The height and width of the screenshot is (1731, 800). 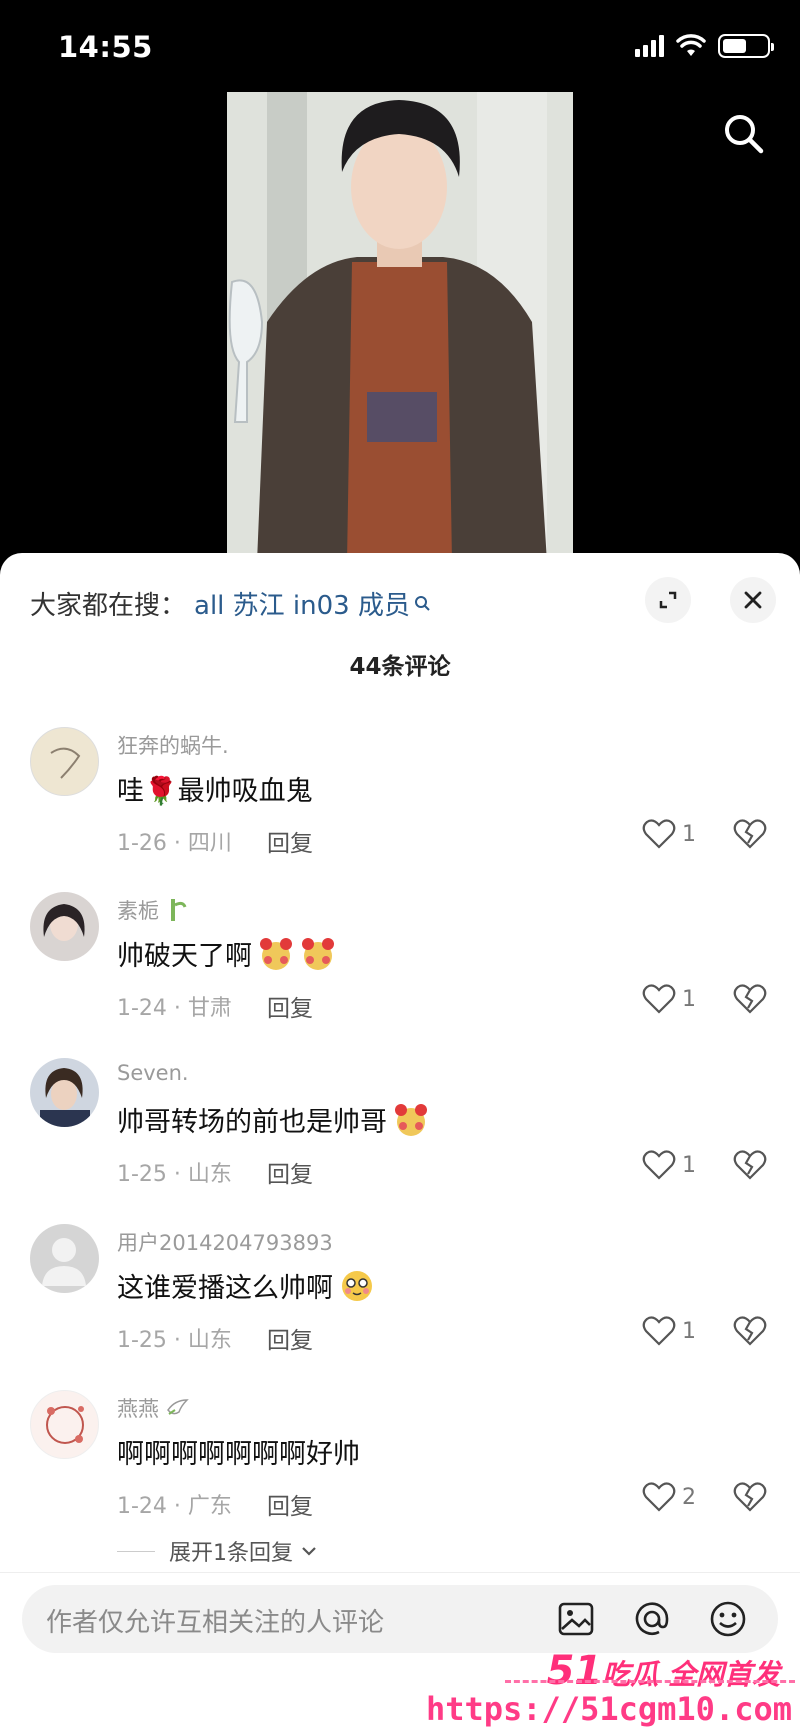 What do you see at coordinates (238, 1454) in the screenshot?
I see `comment-text: 啊啊啊啊啊啊啊好帅` at bounding box center [238, 1454].